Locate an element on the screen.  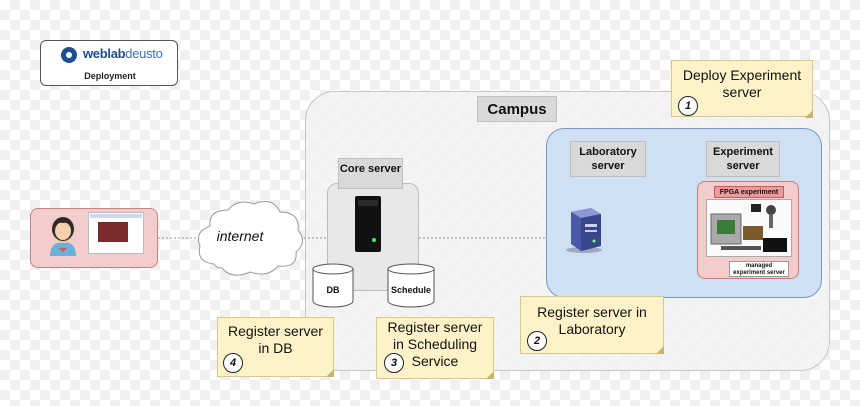
step-note-1-text: Deploy Experiment server is located at coordinates (742, 83).